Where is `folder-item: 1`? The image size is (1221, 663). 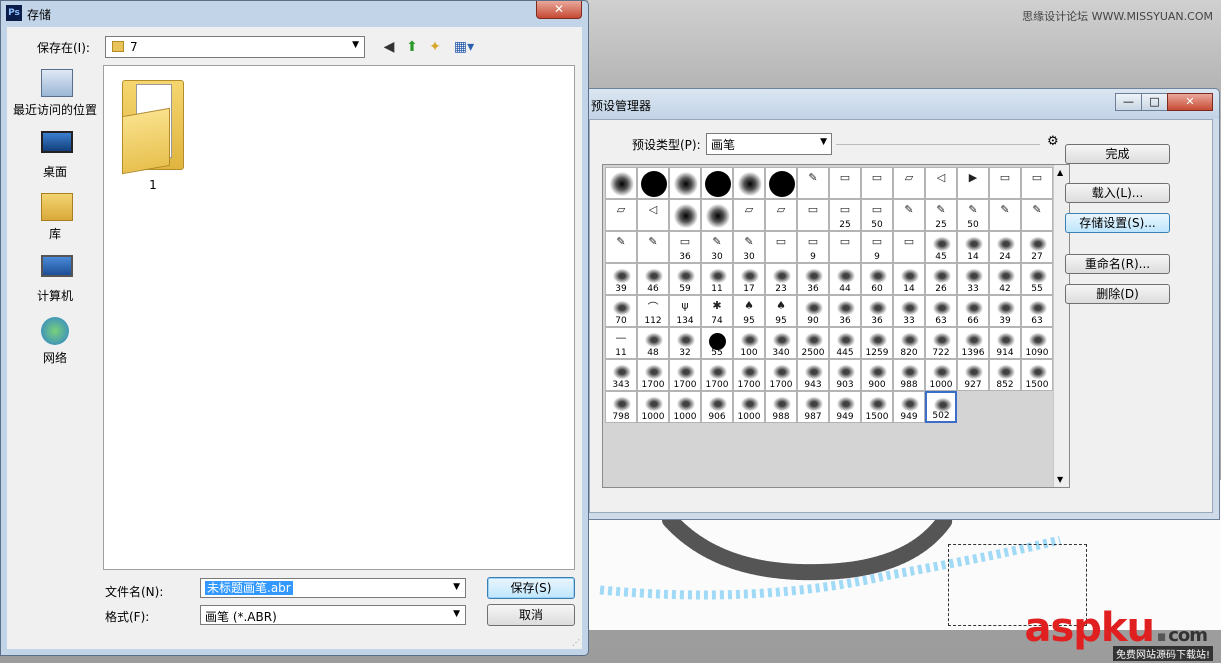 folder-item: 1 is located at coordinates (153, 132).